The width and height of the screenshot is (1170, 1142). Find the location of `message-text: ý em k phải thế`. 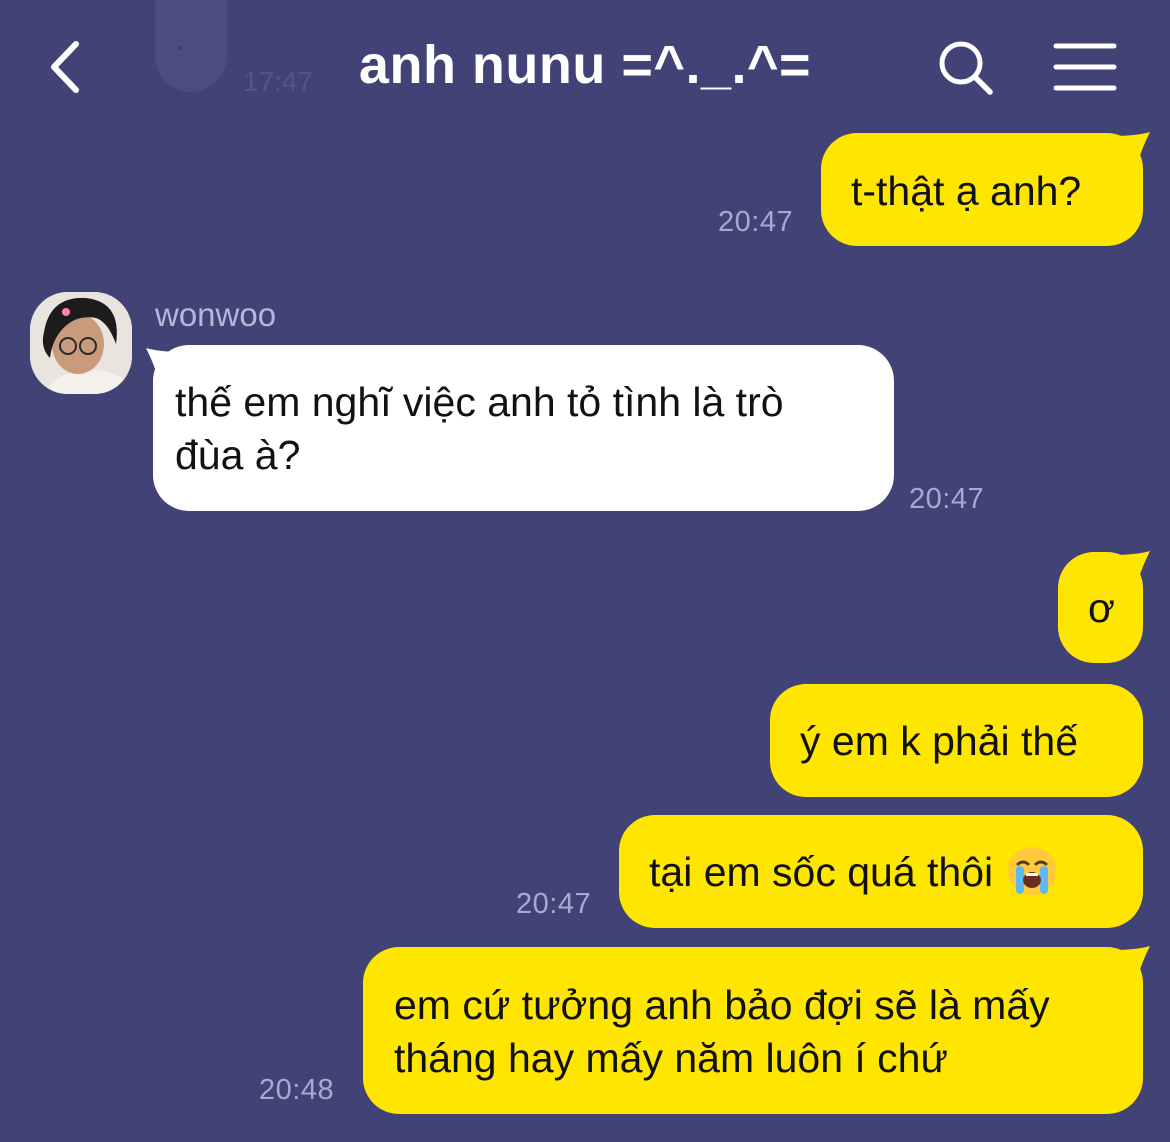

message-text: ý em k phải thế is located at coordinates (939, 741).